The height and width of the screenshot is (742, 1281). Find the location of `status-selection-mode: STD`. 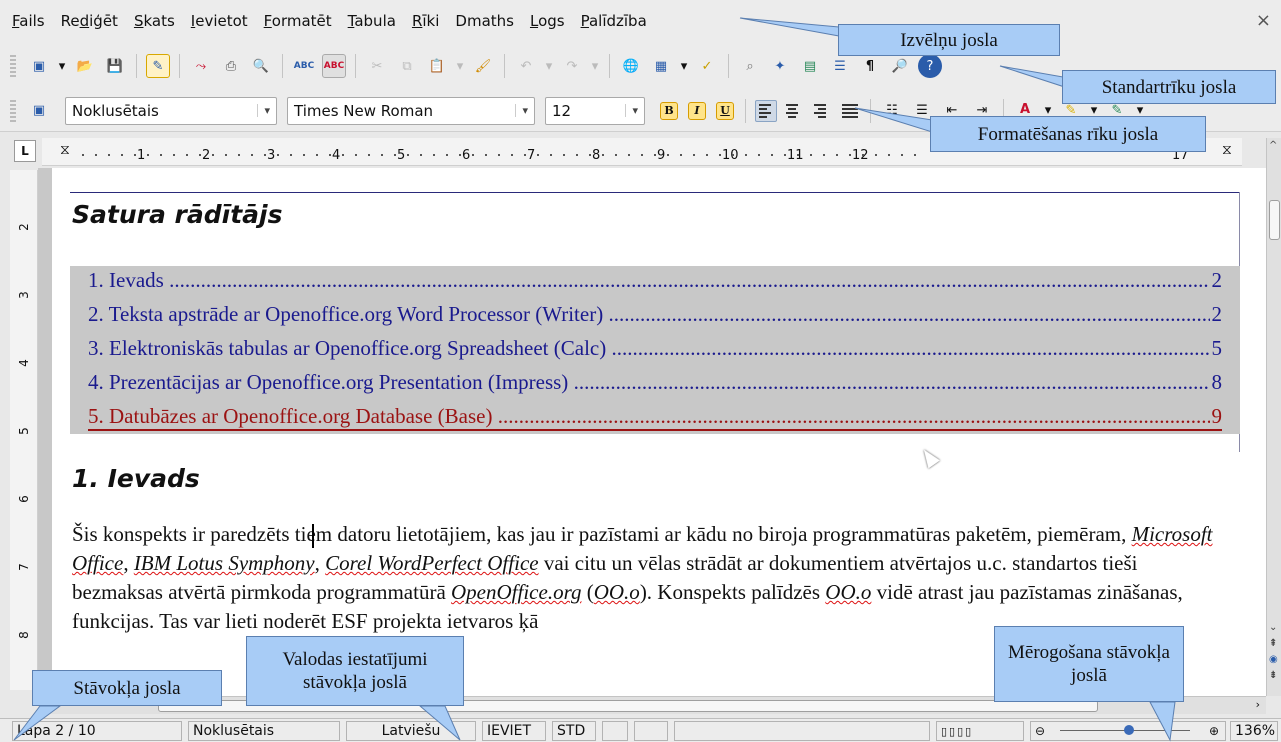

status-selection-mode: STD is located at coordinates (574, 731).